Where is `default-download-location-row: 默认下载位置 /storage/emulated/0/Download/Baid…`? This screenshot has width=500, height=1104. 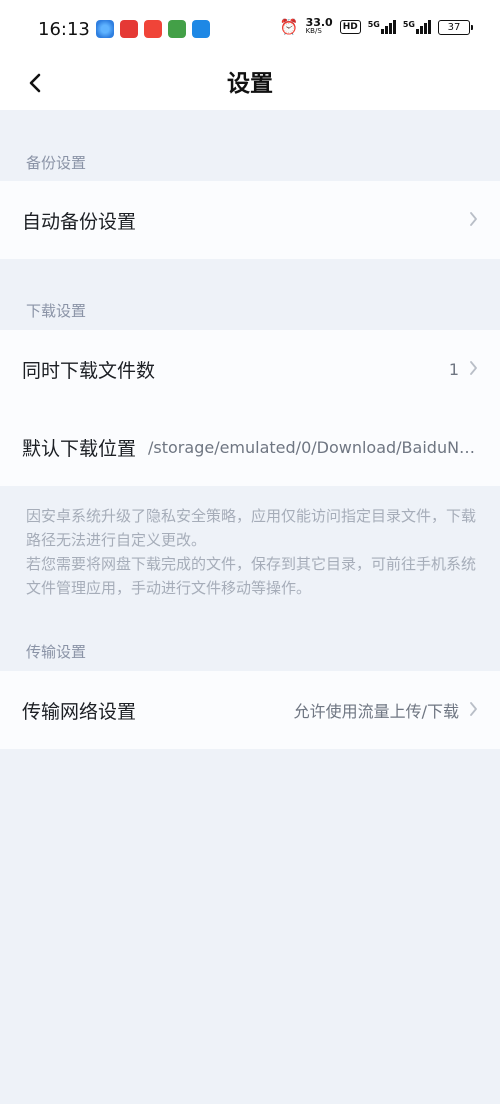
default-download-location-row: 默认下载位置 /storage/emulated/0/Download/Baid… is located at coordinates (250, 447).